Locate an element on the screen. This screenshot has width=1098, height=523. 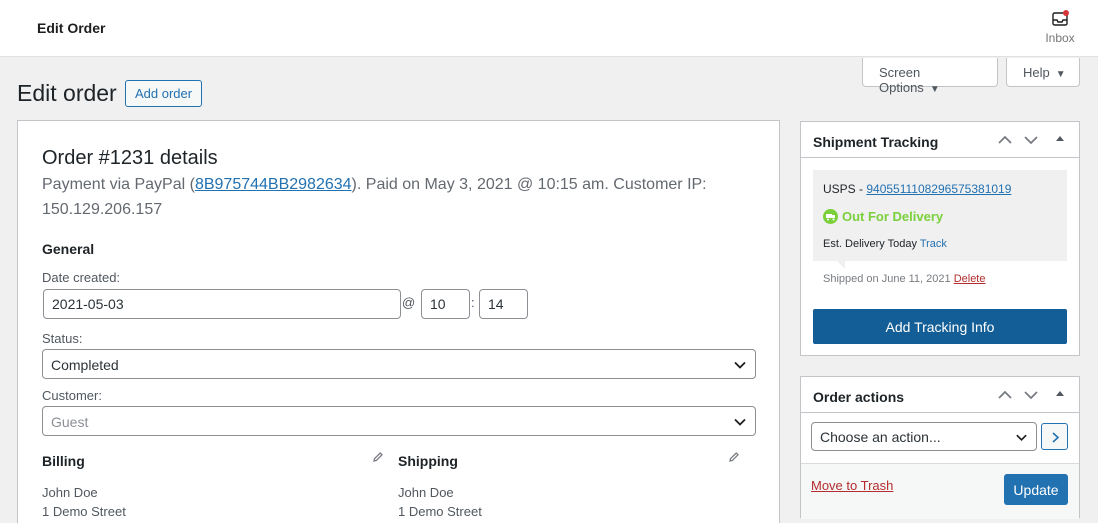
chevron-right-icon is located at coordinates (1056, 437).